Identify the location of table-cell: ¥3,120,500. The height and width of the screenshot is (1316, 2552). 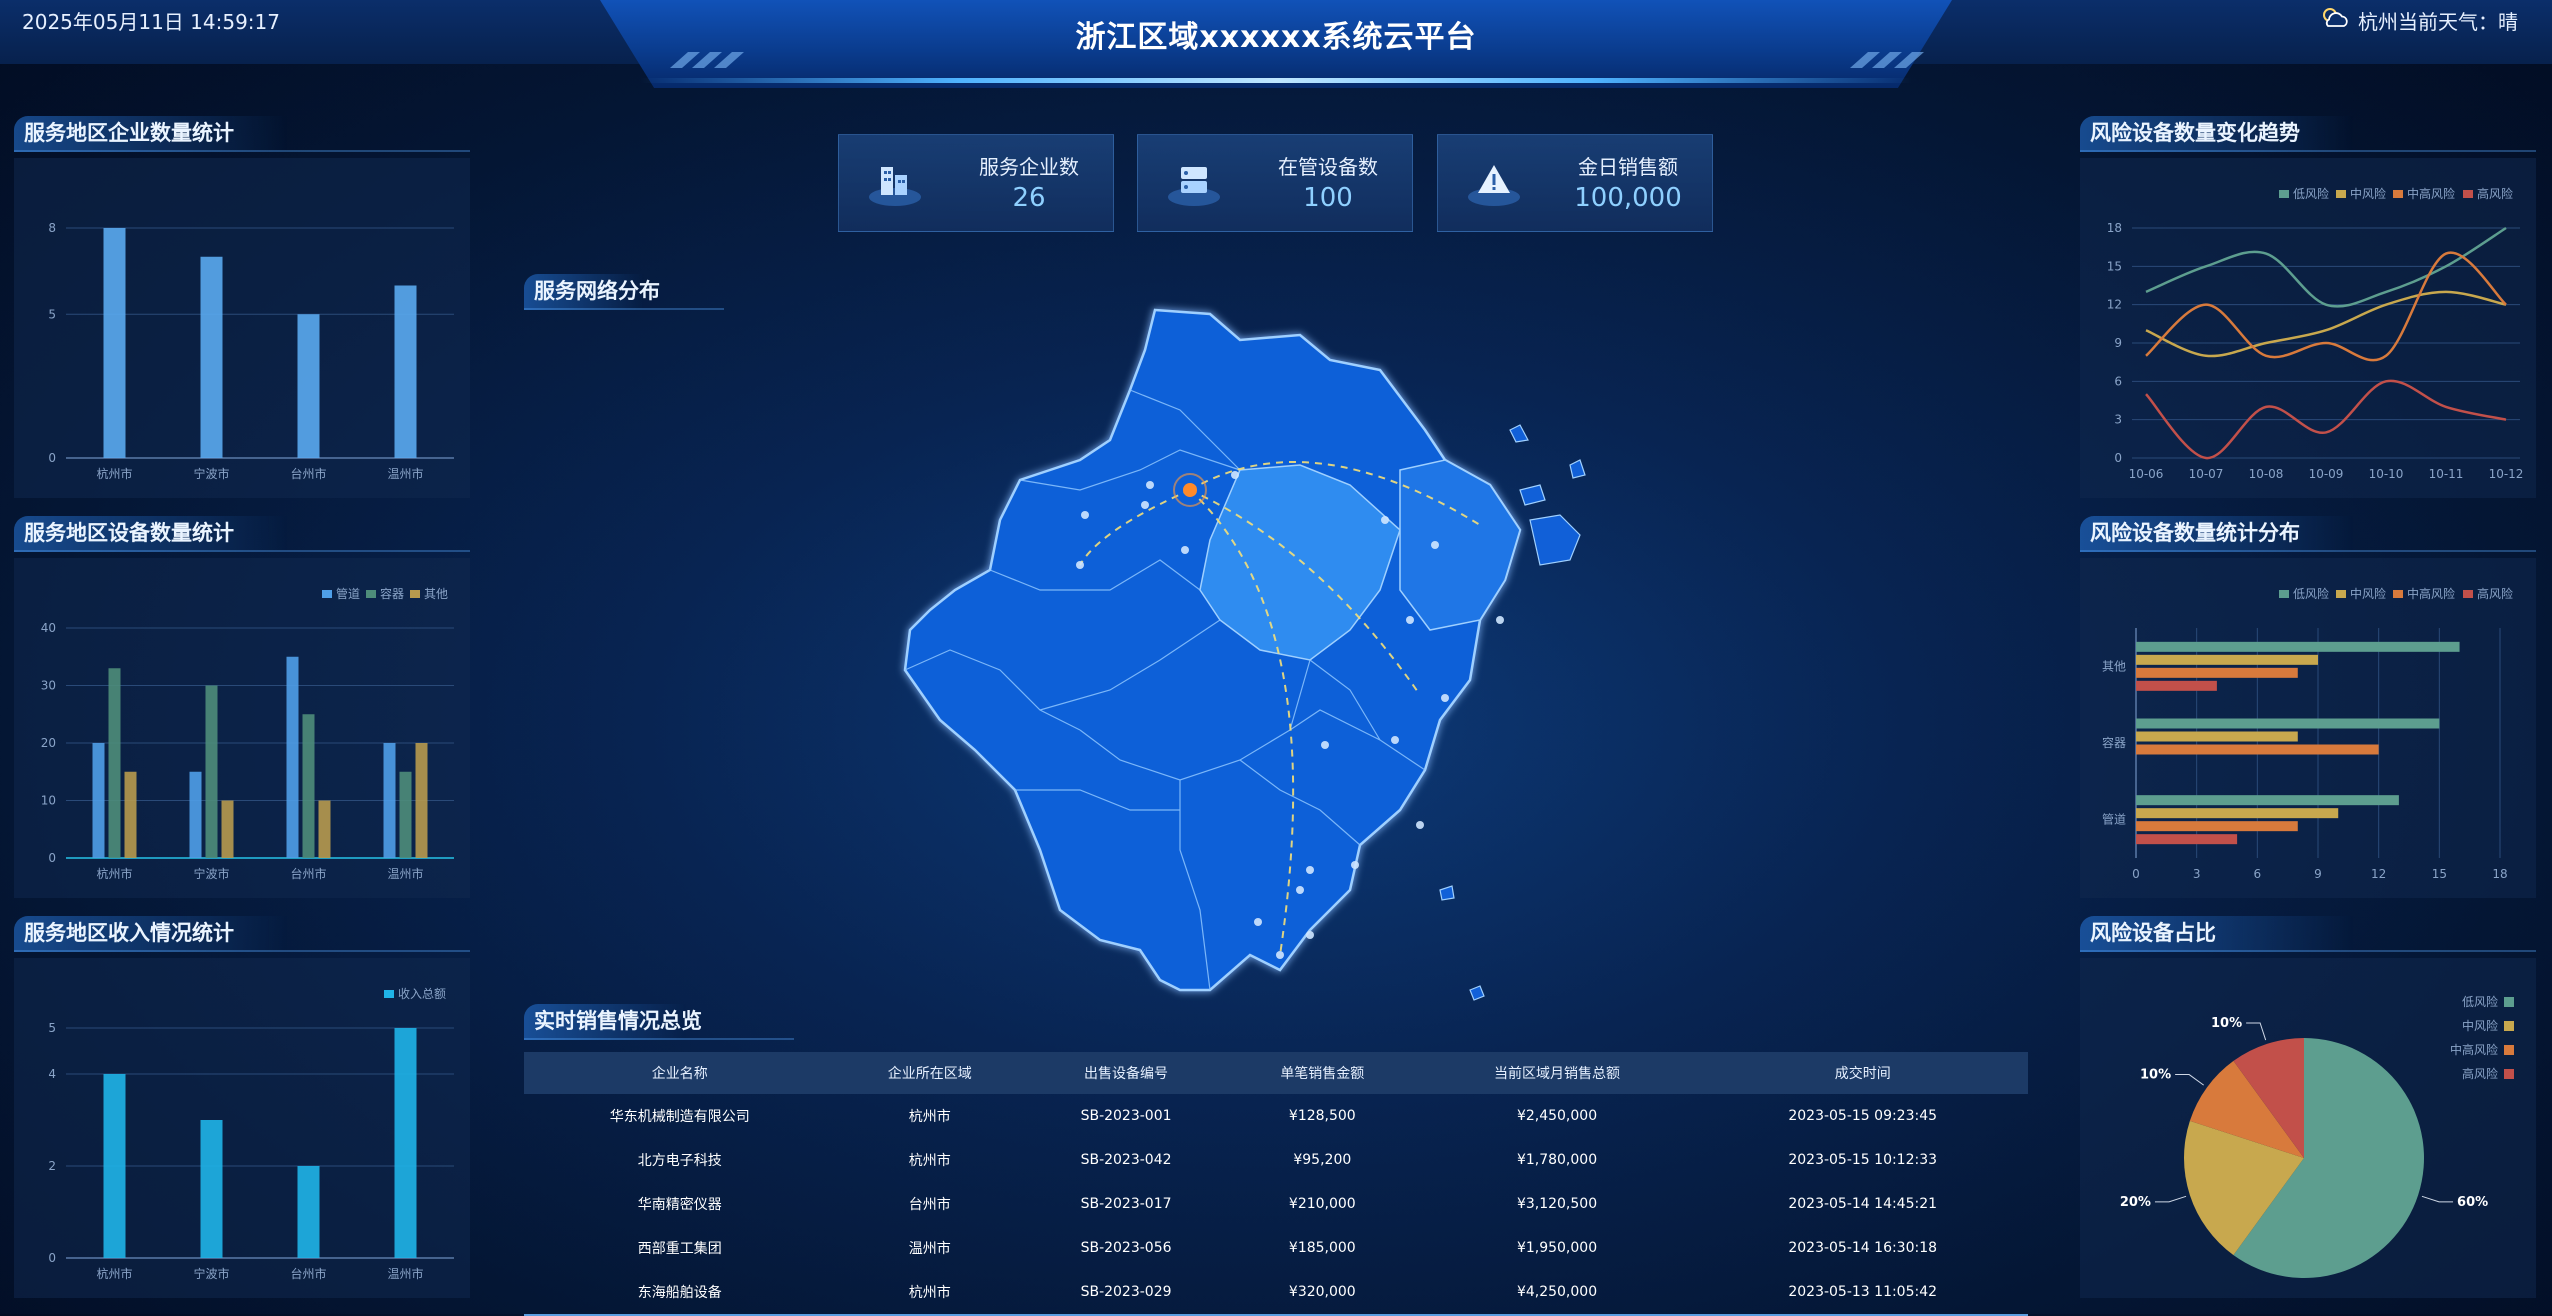
(1557, 1204).